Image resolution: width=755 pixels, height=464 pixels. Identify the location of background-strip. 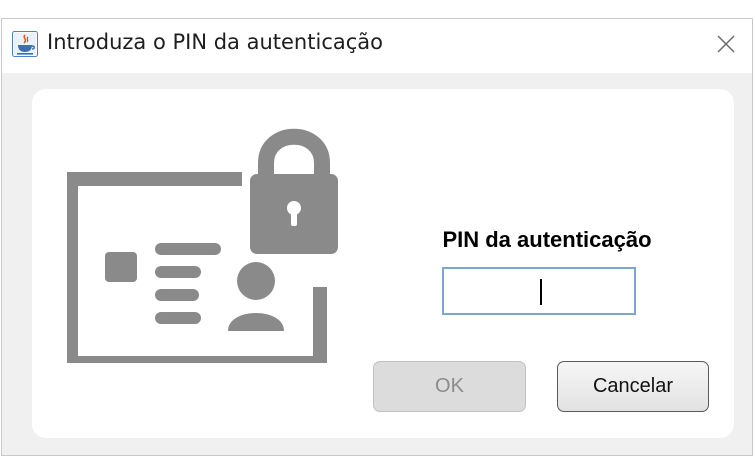
(377, 9).